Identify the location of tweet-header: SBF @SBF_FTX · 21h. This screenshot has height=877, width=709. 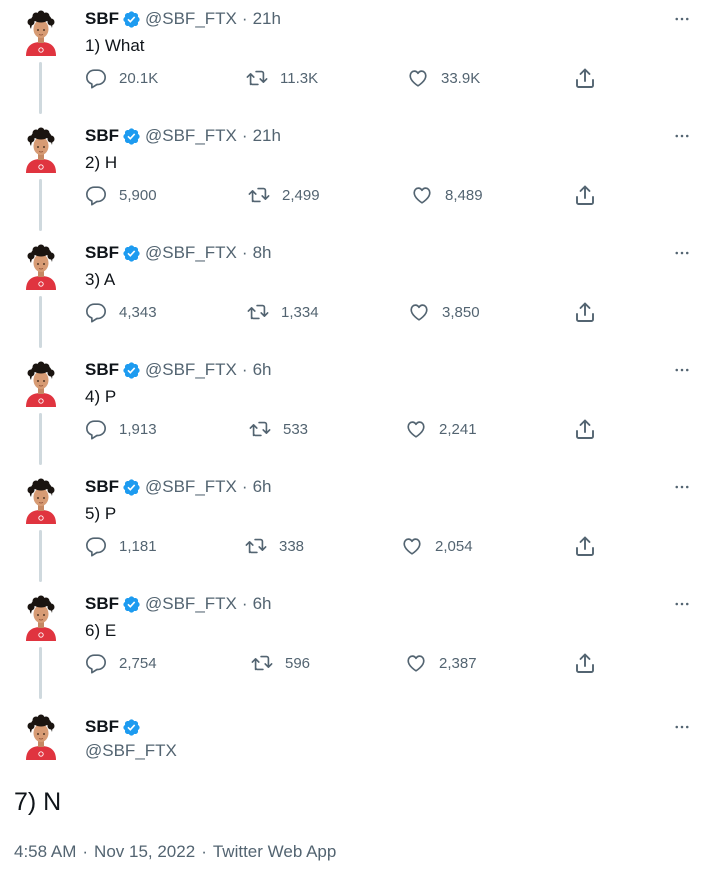
(183, 136).